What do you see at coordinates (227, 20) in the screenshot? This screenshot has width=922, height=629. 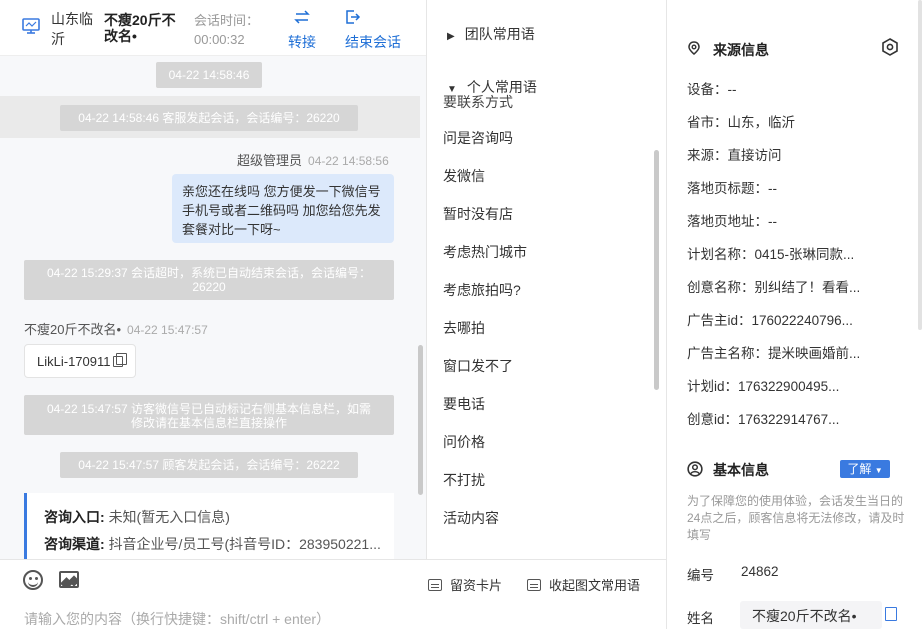 I see `session-time-label: 会话时间：` at bounding box center [227, 20].